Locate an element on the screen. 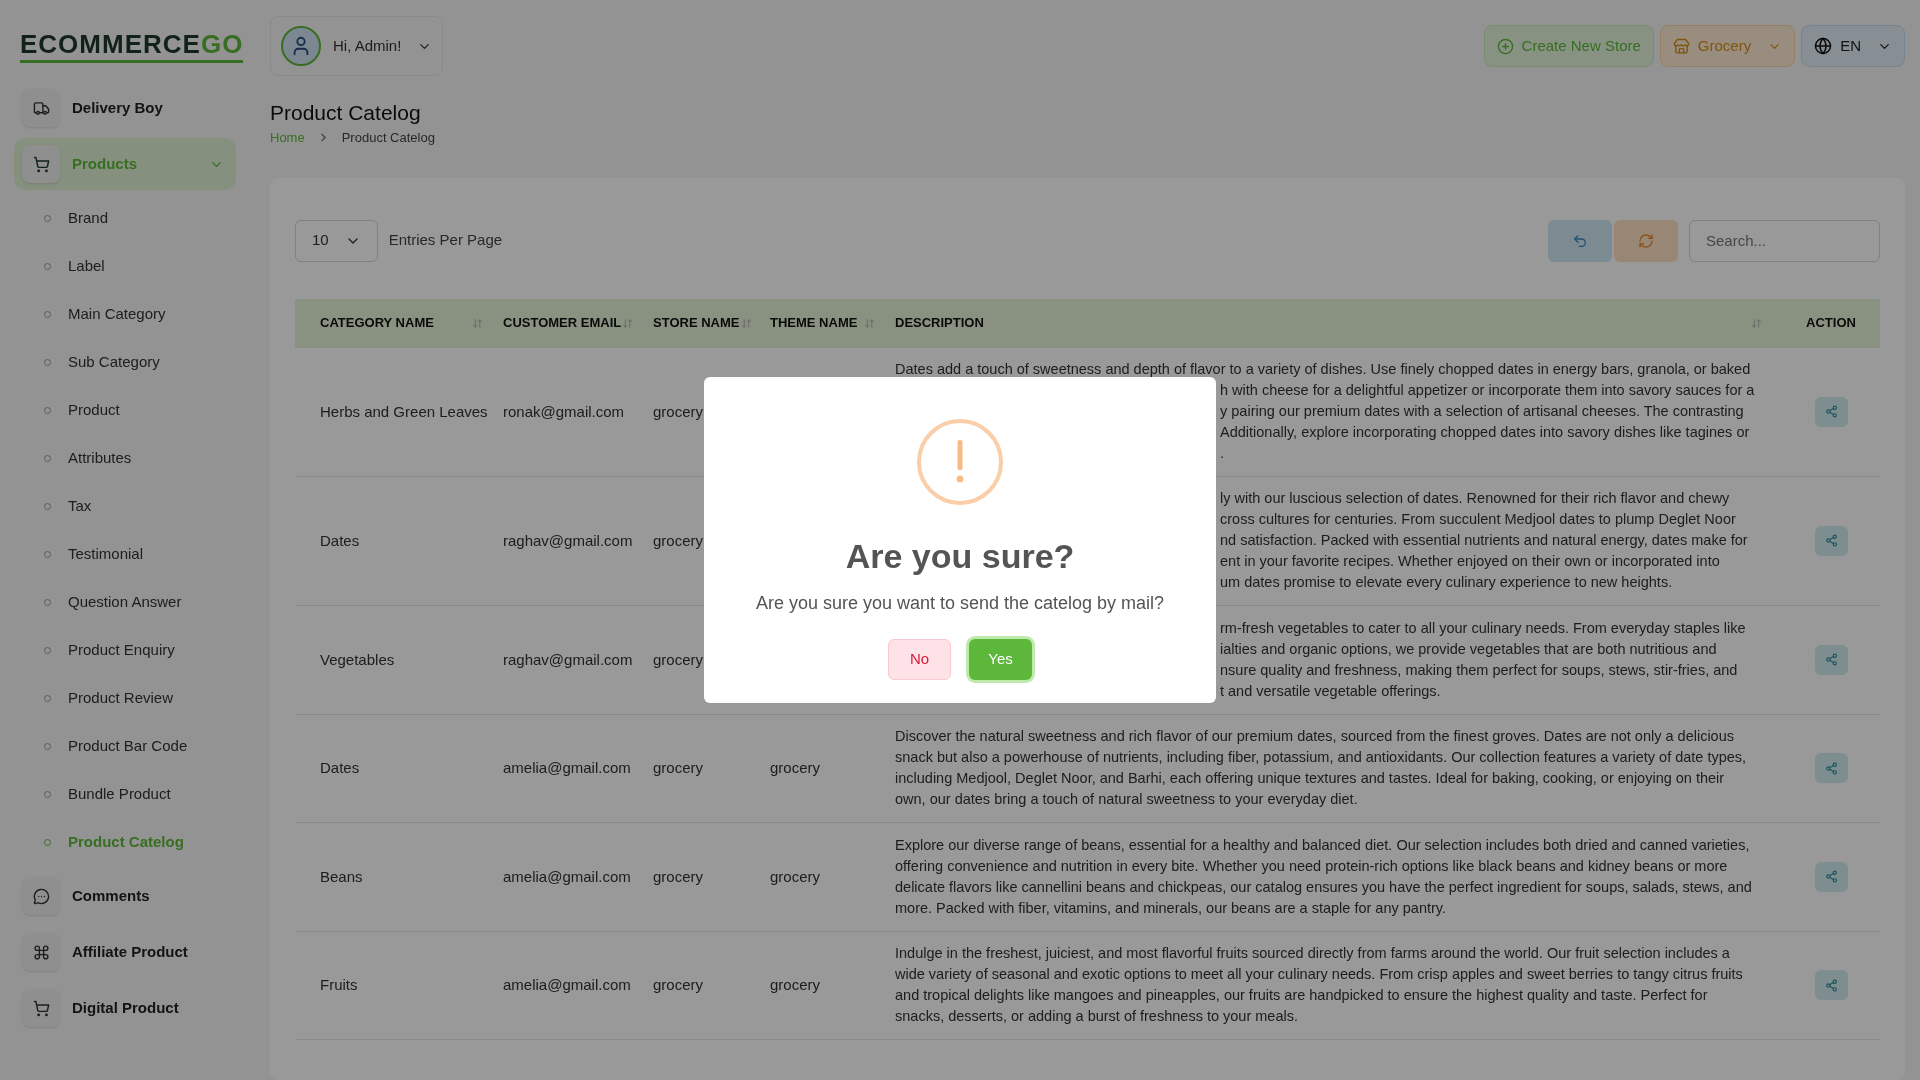 The image size is (1920, 1080). description-line: cross cultures for centuries. From succulent Medjool dates to plump Deglet Noor is located at coordinates (1478, 519).